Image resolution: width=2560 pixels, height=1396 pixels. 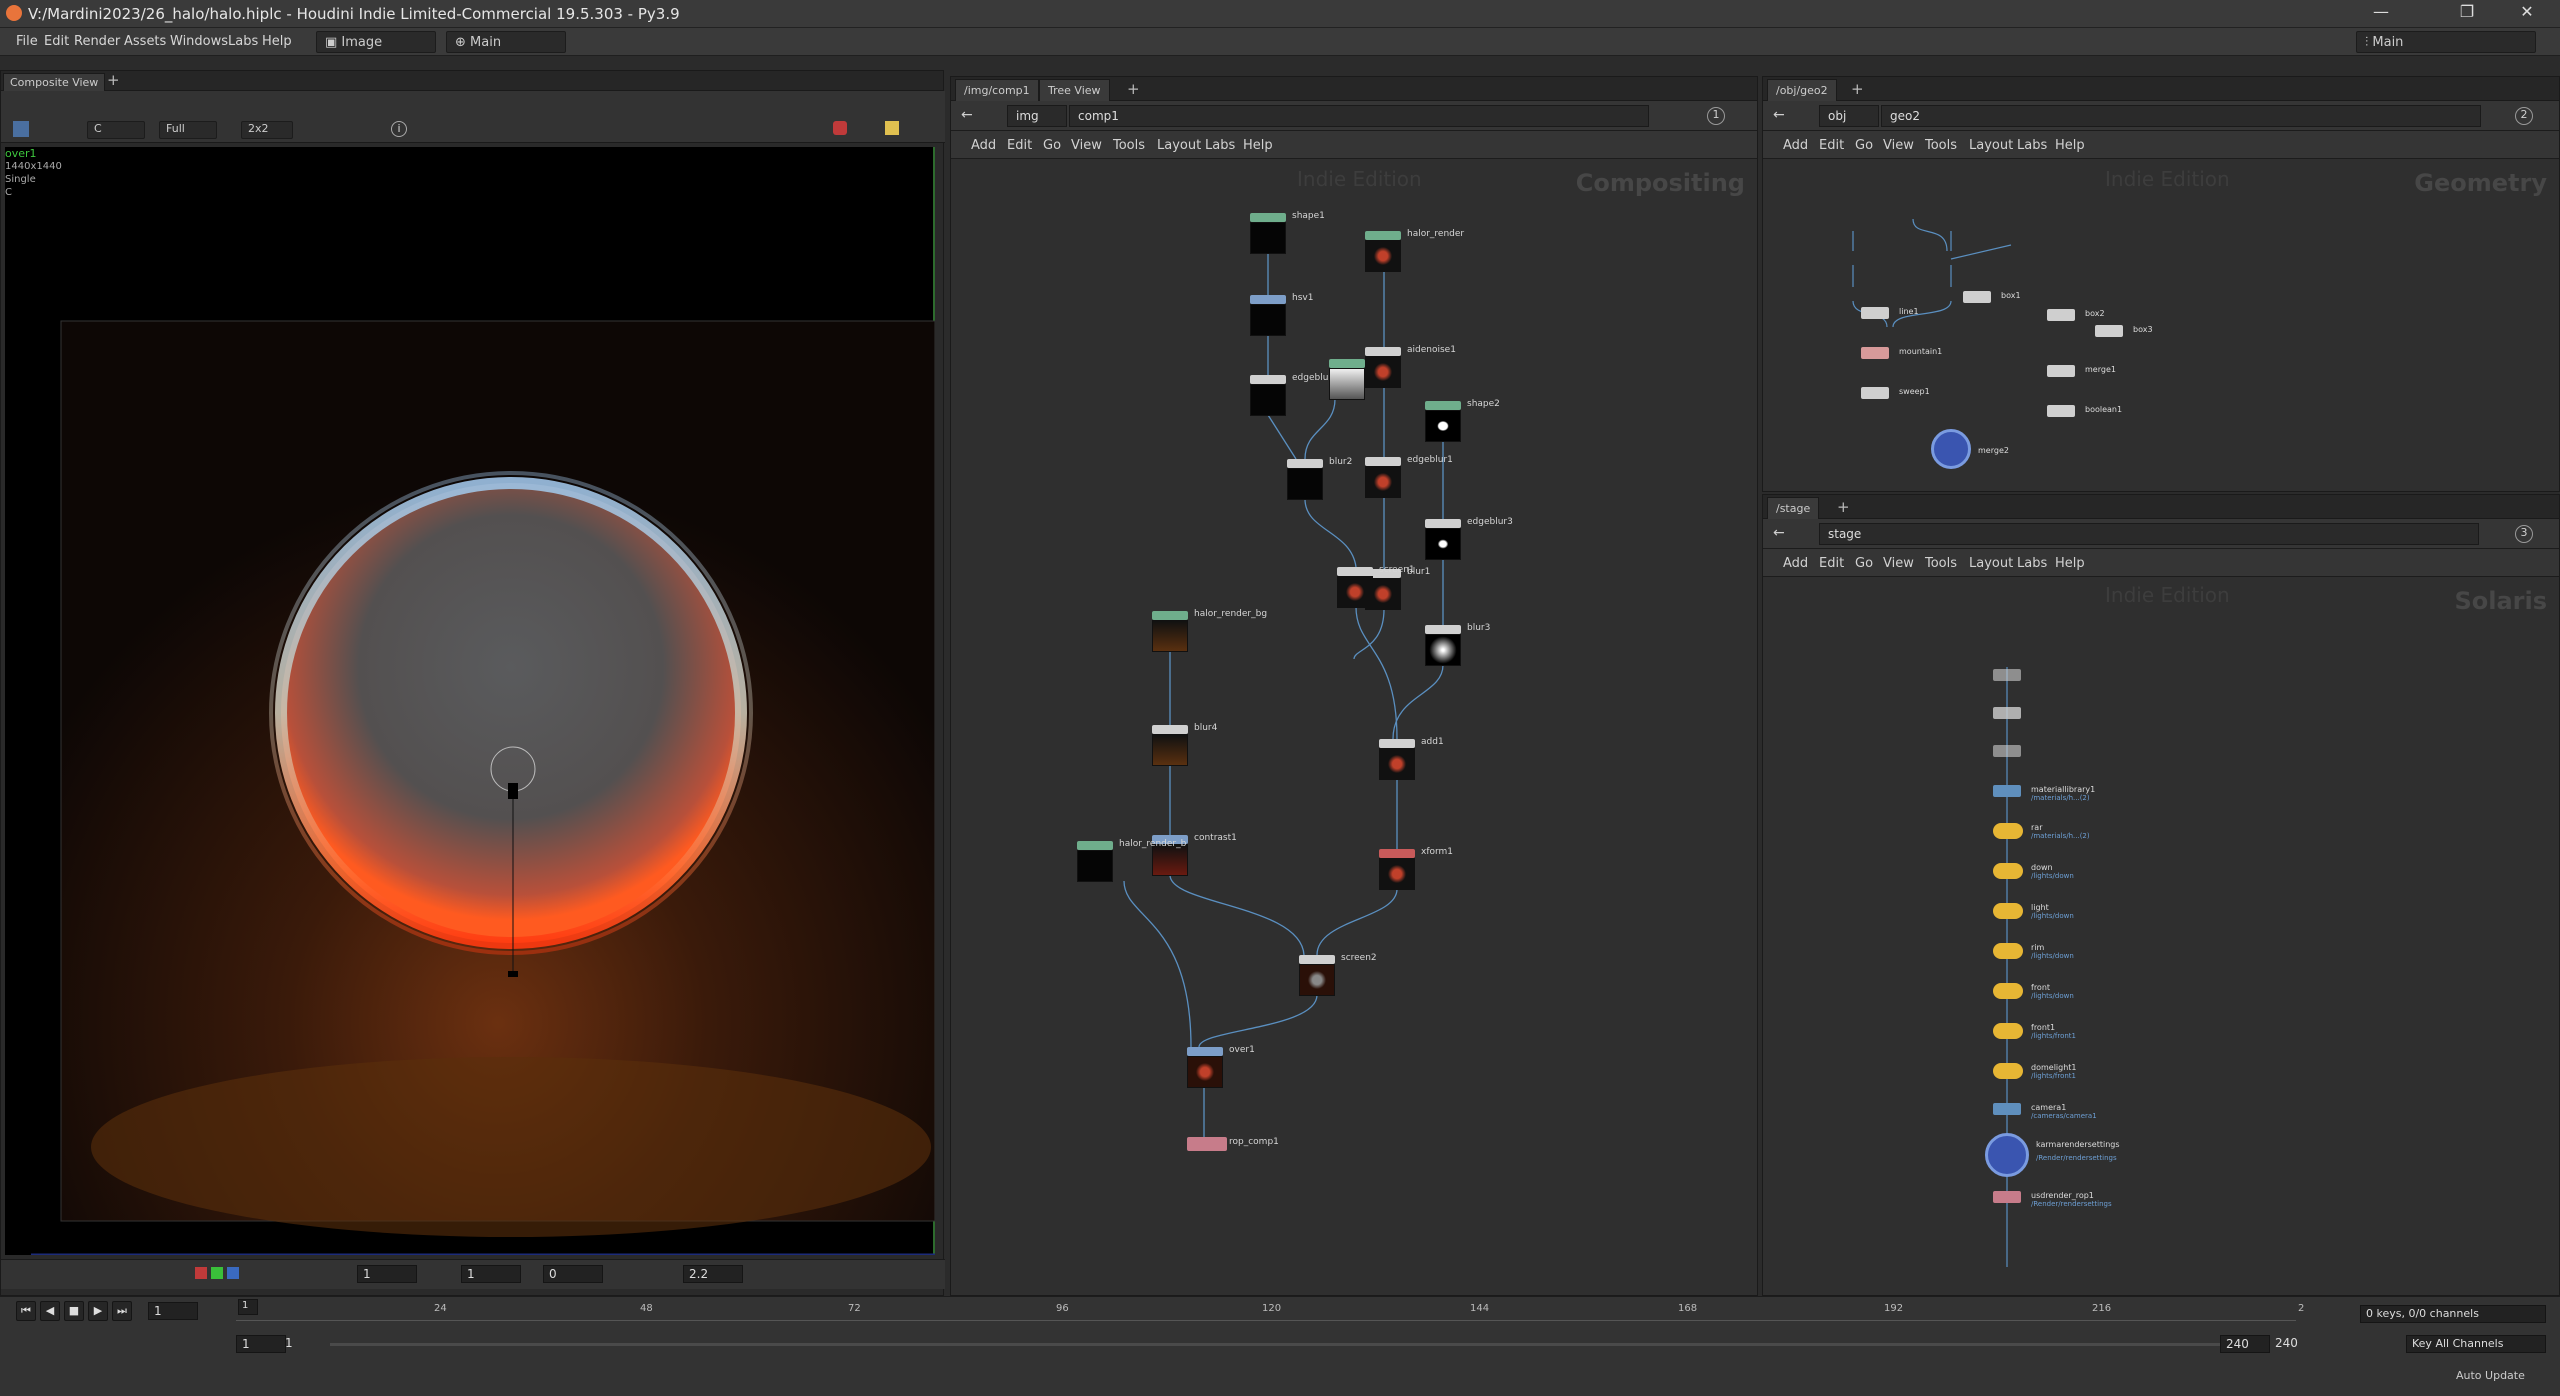 I want to click on grid-icon, so click(x=892, y=128).